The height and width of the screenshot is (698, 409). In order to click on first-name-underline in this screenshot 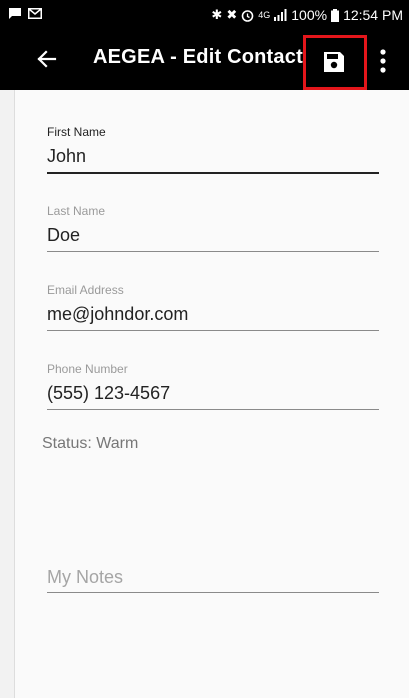, I will do `click(213, 173)`.